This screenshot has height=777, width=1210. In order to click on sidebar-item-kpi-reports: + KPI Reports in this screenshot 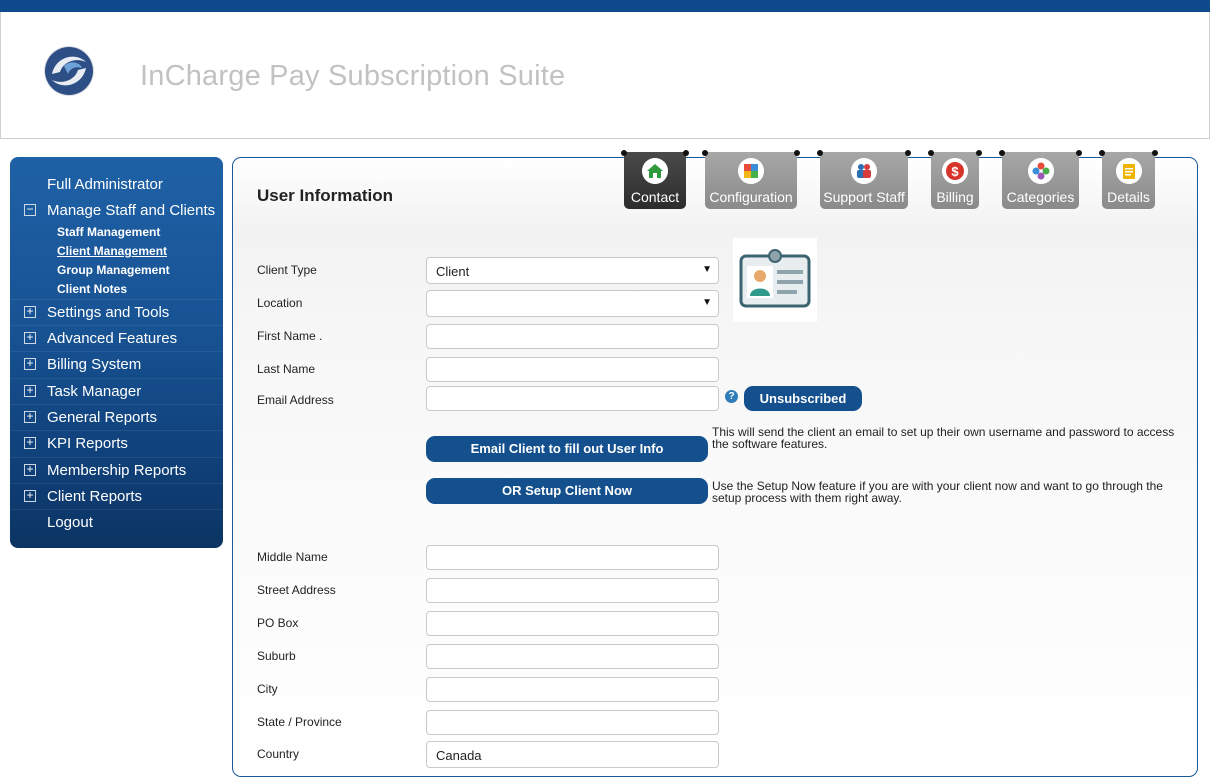, I will do `click(116, 443)`.